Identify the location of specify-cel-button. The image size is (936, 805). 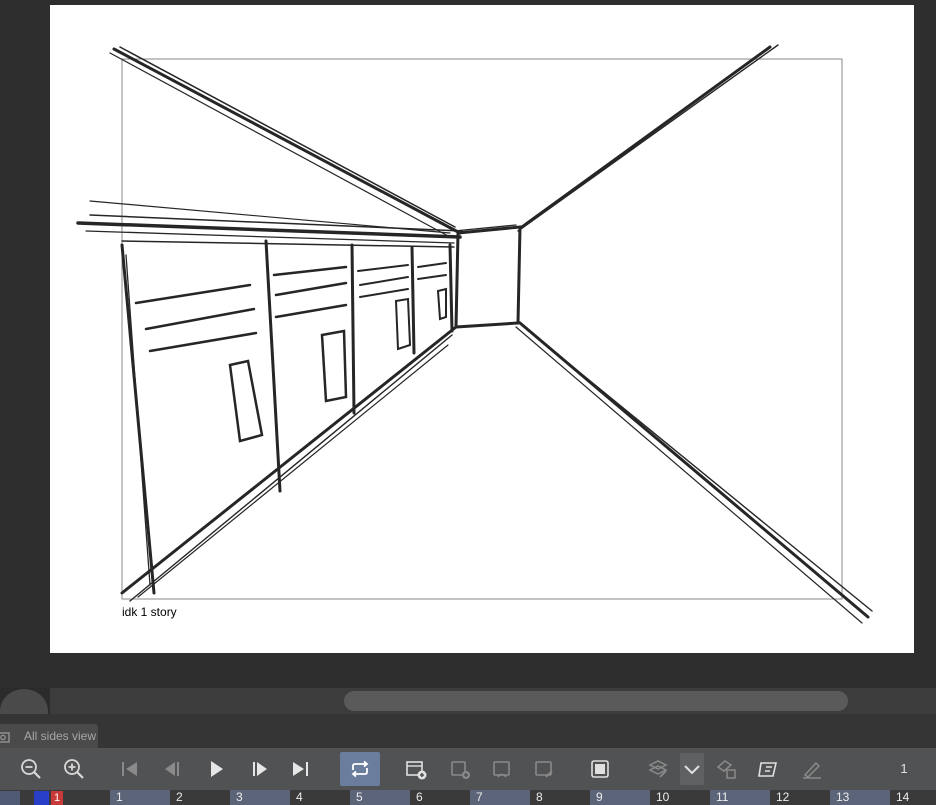
(502, 769).